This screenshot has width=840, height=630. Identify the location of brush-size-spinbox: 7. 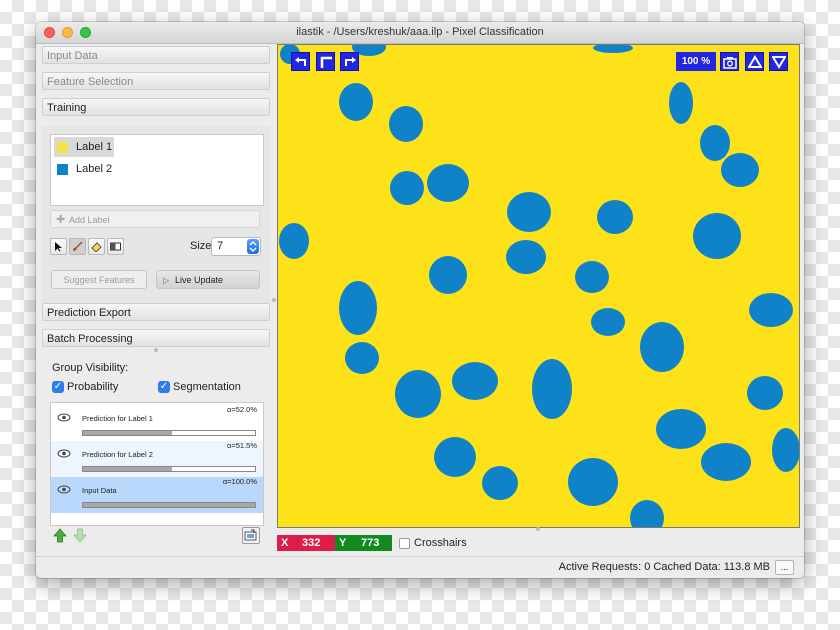
(236, 246).